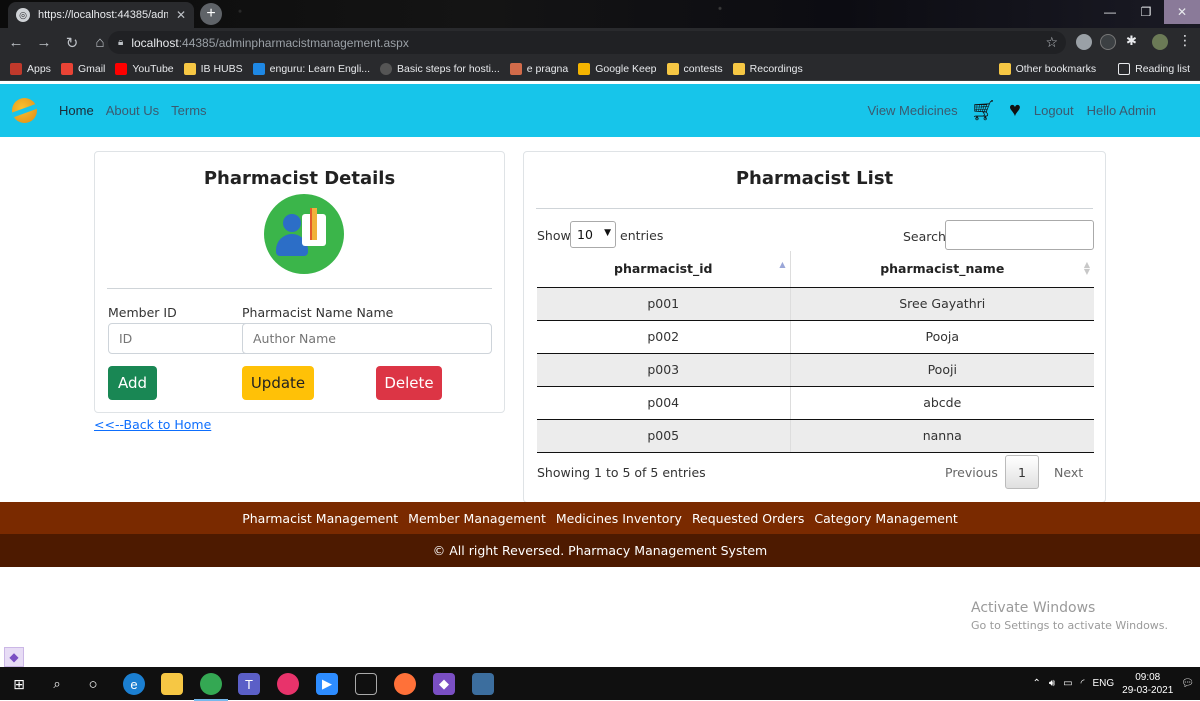 The height and width of the screenshot is (701, 1200). What do you see at coordinates (16, 42) in the screenshot?
I see `back-arrow-icon: ←` at bounding box center [16, 42].